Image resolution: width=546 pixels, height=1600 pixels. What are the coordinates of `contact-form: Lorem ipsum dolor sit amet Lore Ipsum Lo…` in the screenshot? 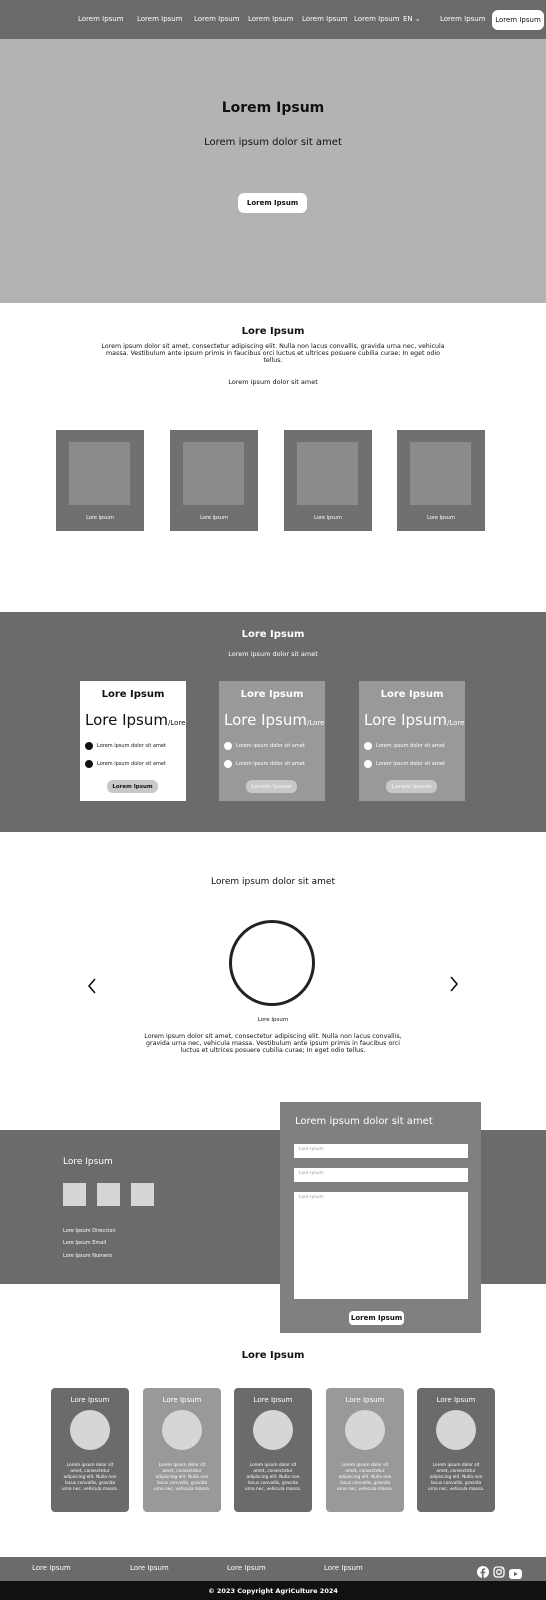 It's located at (380, 1217).